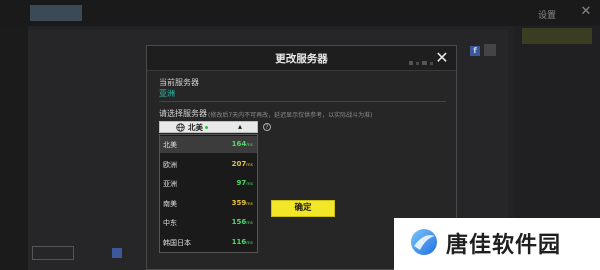  I want to click on server-dropdown: 北美 ▴, so click(208, 127).